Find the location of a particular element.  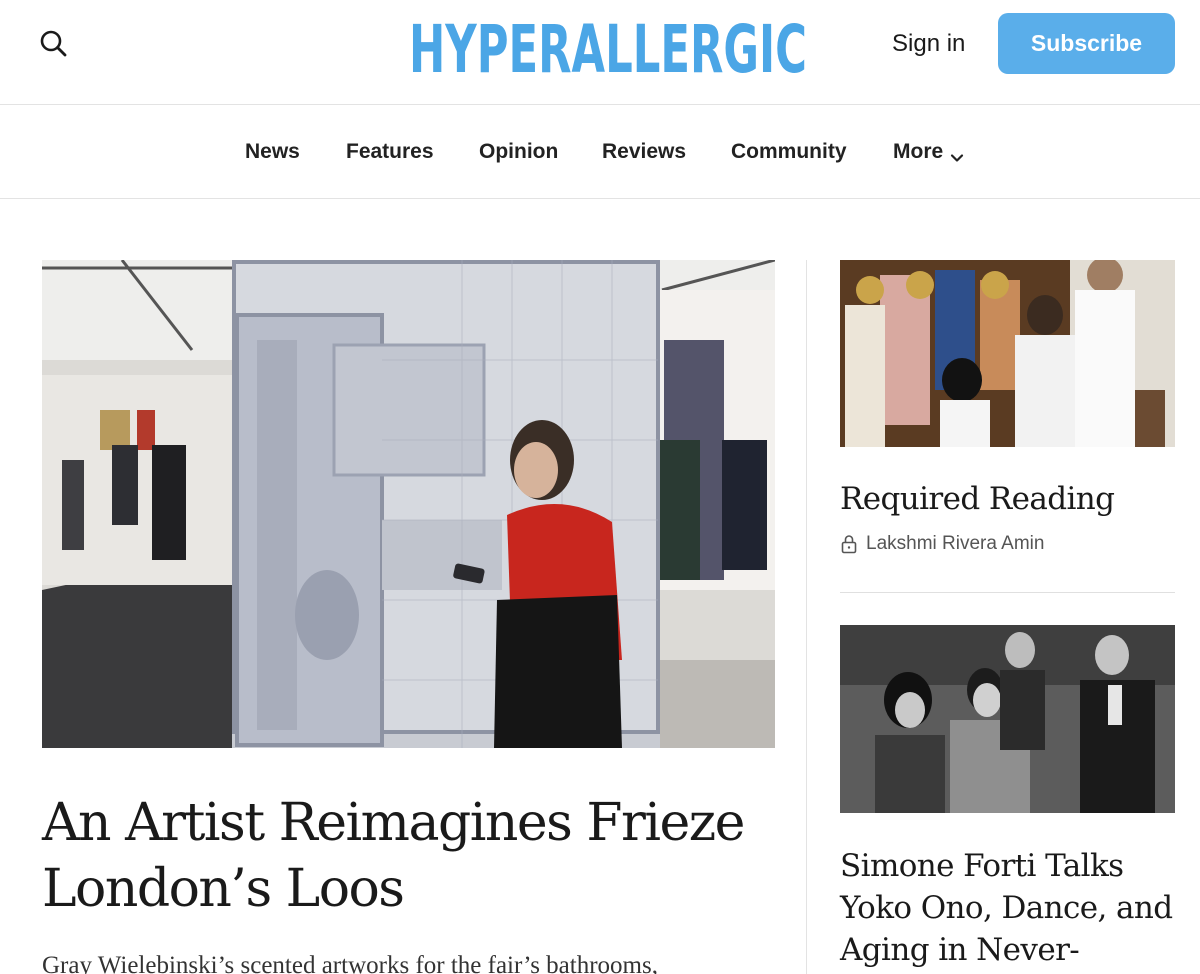

sidebar-article-1-image is located at coordinates (1007, 353).